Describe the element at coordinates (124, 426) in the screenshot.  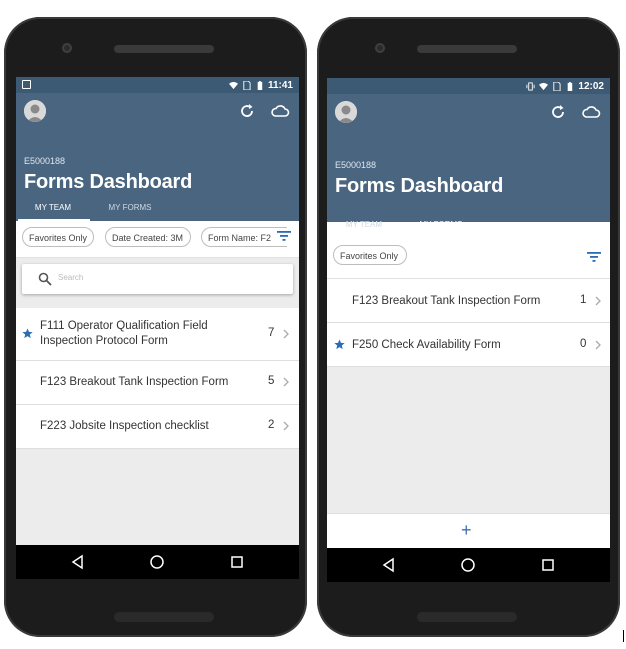
I see `form-name: F223 Jobsite Inspection checklist` at that location.